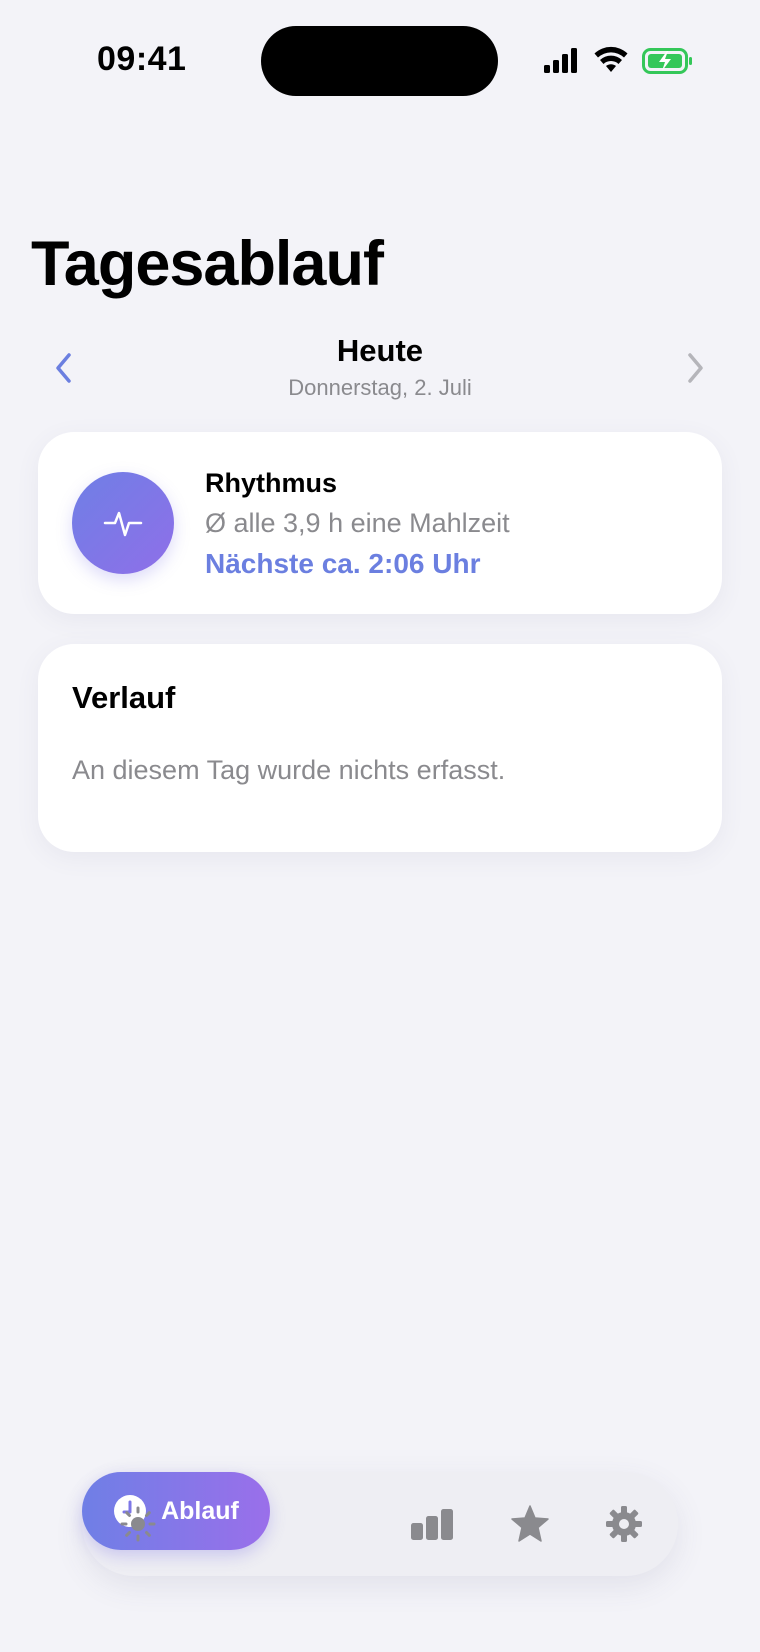 Image resolution: width=760 pixels, height=1652 pixels. Describe the element at coordinates (611, 59) in the screenshot. I see `wifi-icon` at that location.